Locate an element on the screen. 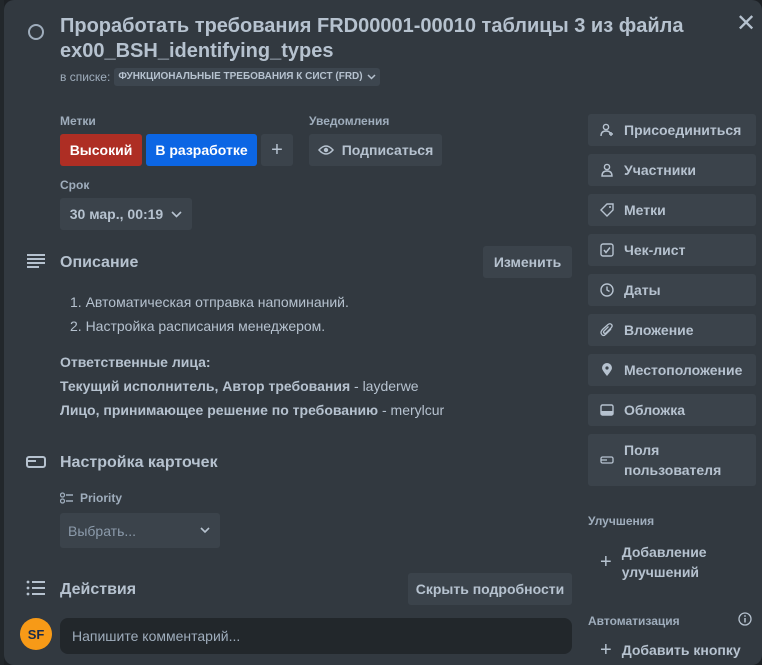 The width and height of the screenshot is (762, 665). close-icon: ✕ is located at coordinates (746, 24).